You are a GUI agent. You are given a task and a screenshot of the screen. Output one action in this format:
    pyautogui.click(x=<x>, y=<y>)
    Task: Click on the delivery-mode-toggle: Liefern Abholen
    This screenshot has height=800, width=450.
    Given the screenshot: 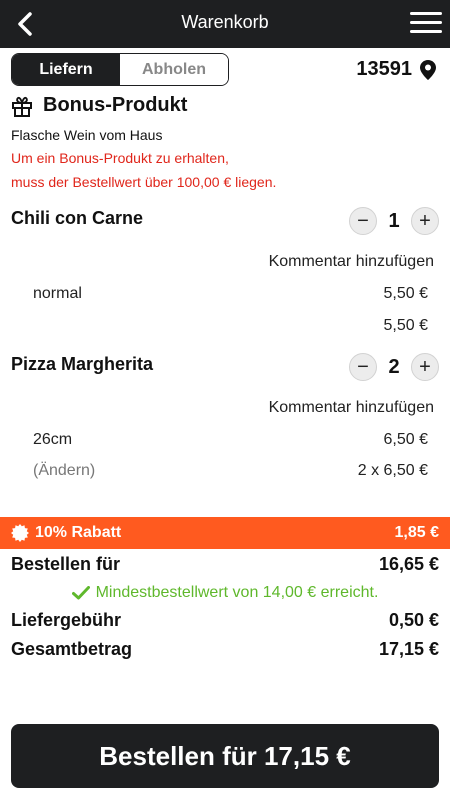 What is the action you would take?
    pyautogui.click(x=120, y=69)
    